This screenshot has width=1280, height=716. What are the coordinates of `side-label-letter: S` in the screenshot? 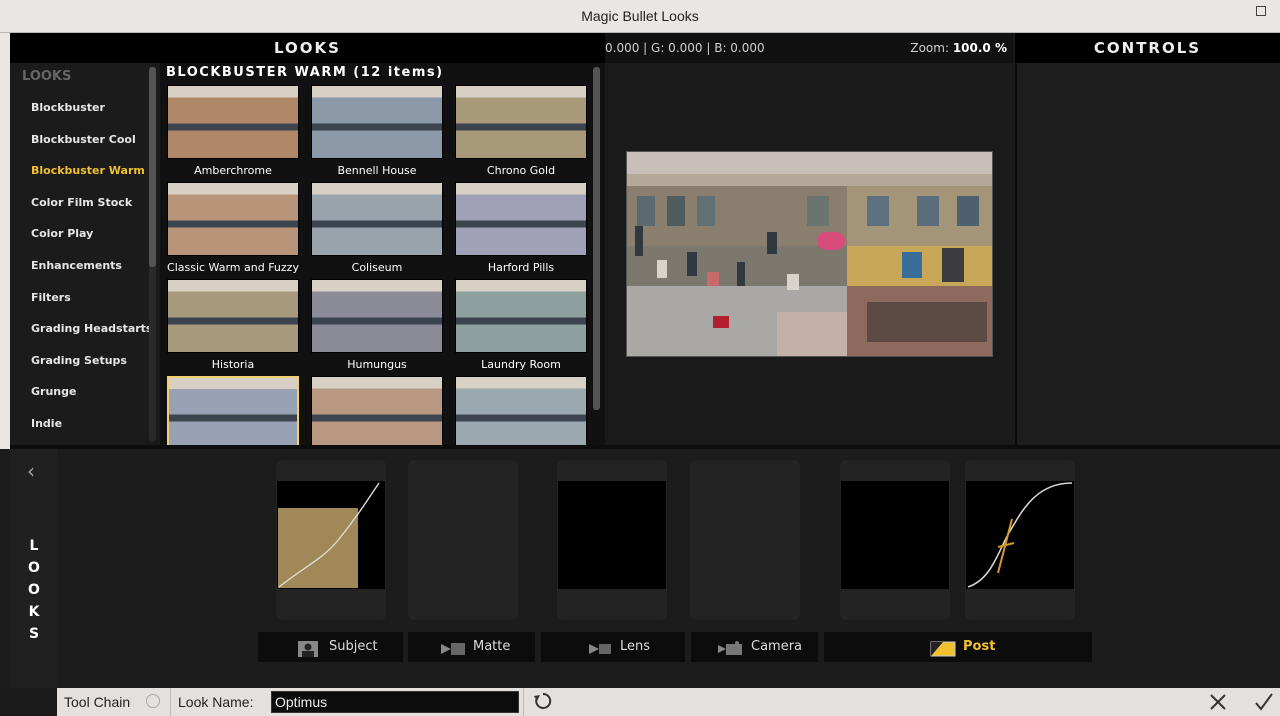 It's located at (34, 634).